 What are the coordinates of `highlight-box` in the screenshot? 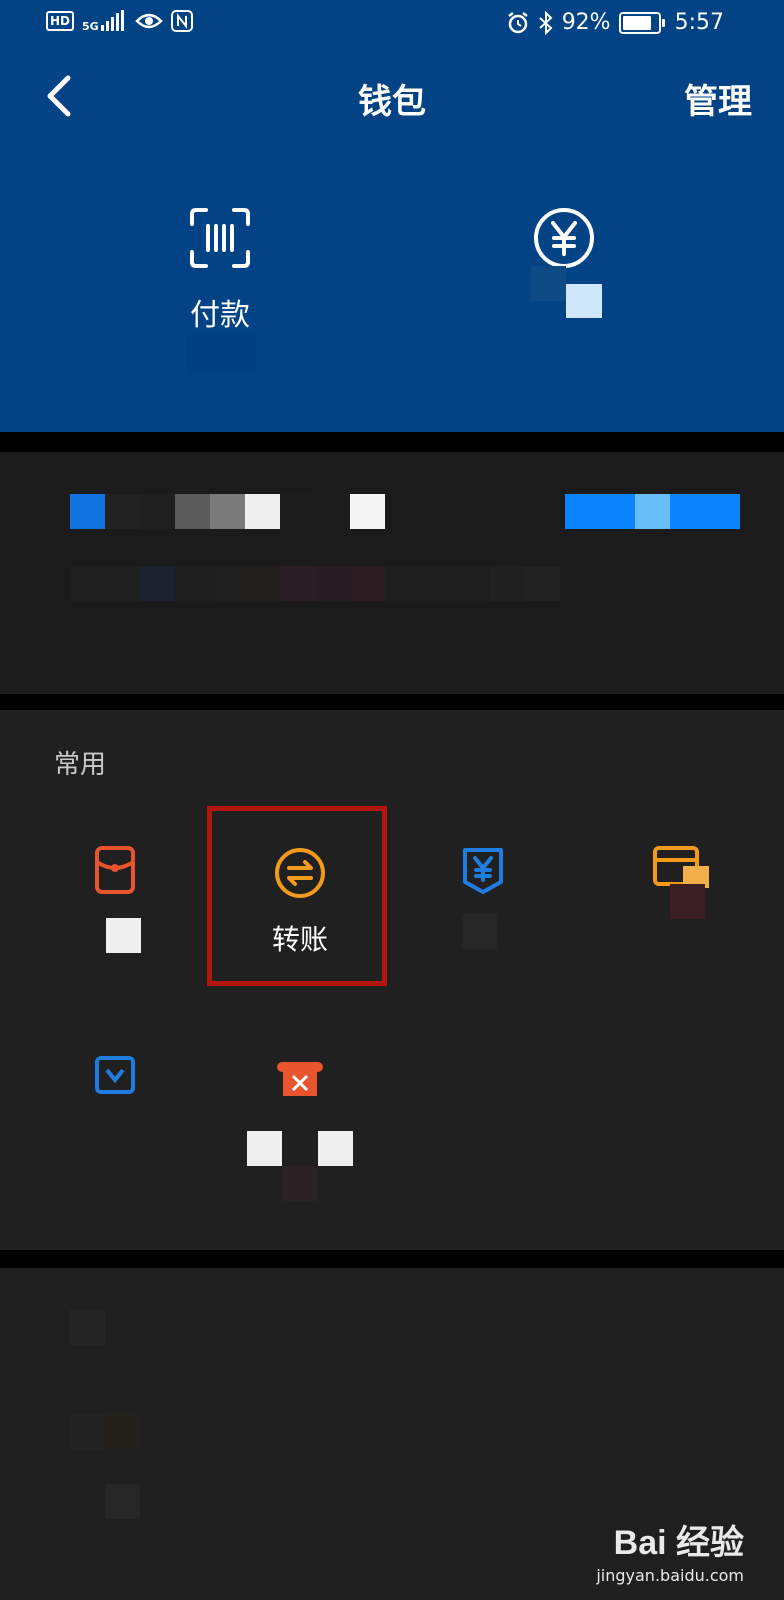 It's located at (297, 896).